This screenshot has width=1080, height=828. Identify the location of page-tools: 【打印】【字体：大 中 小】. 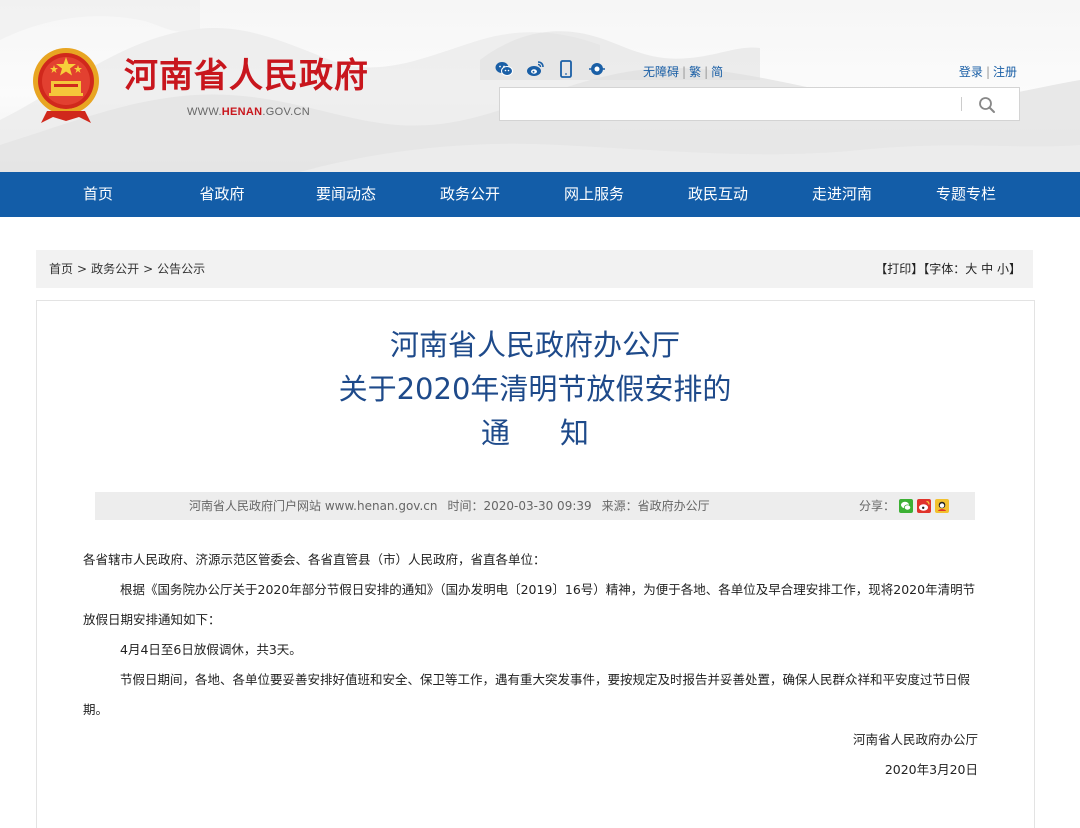
(948, 269).